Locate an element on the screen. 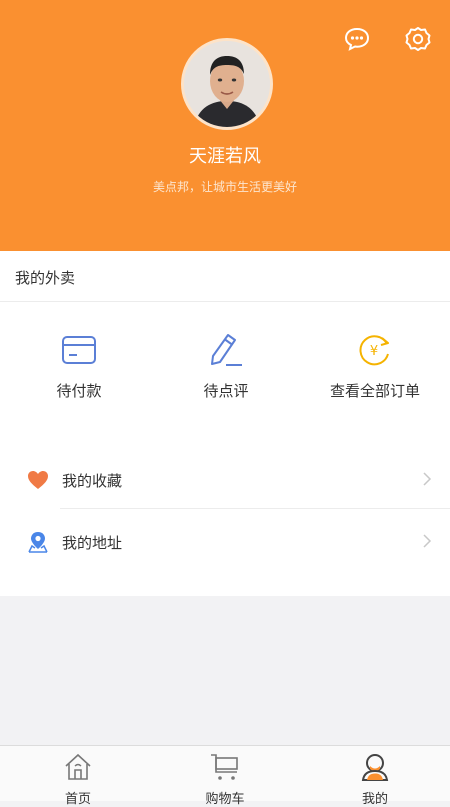 Image resolution: width=450 pixels, height=807 pixels. tab-cart: 购物车 is located at coordinates (225, 779).